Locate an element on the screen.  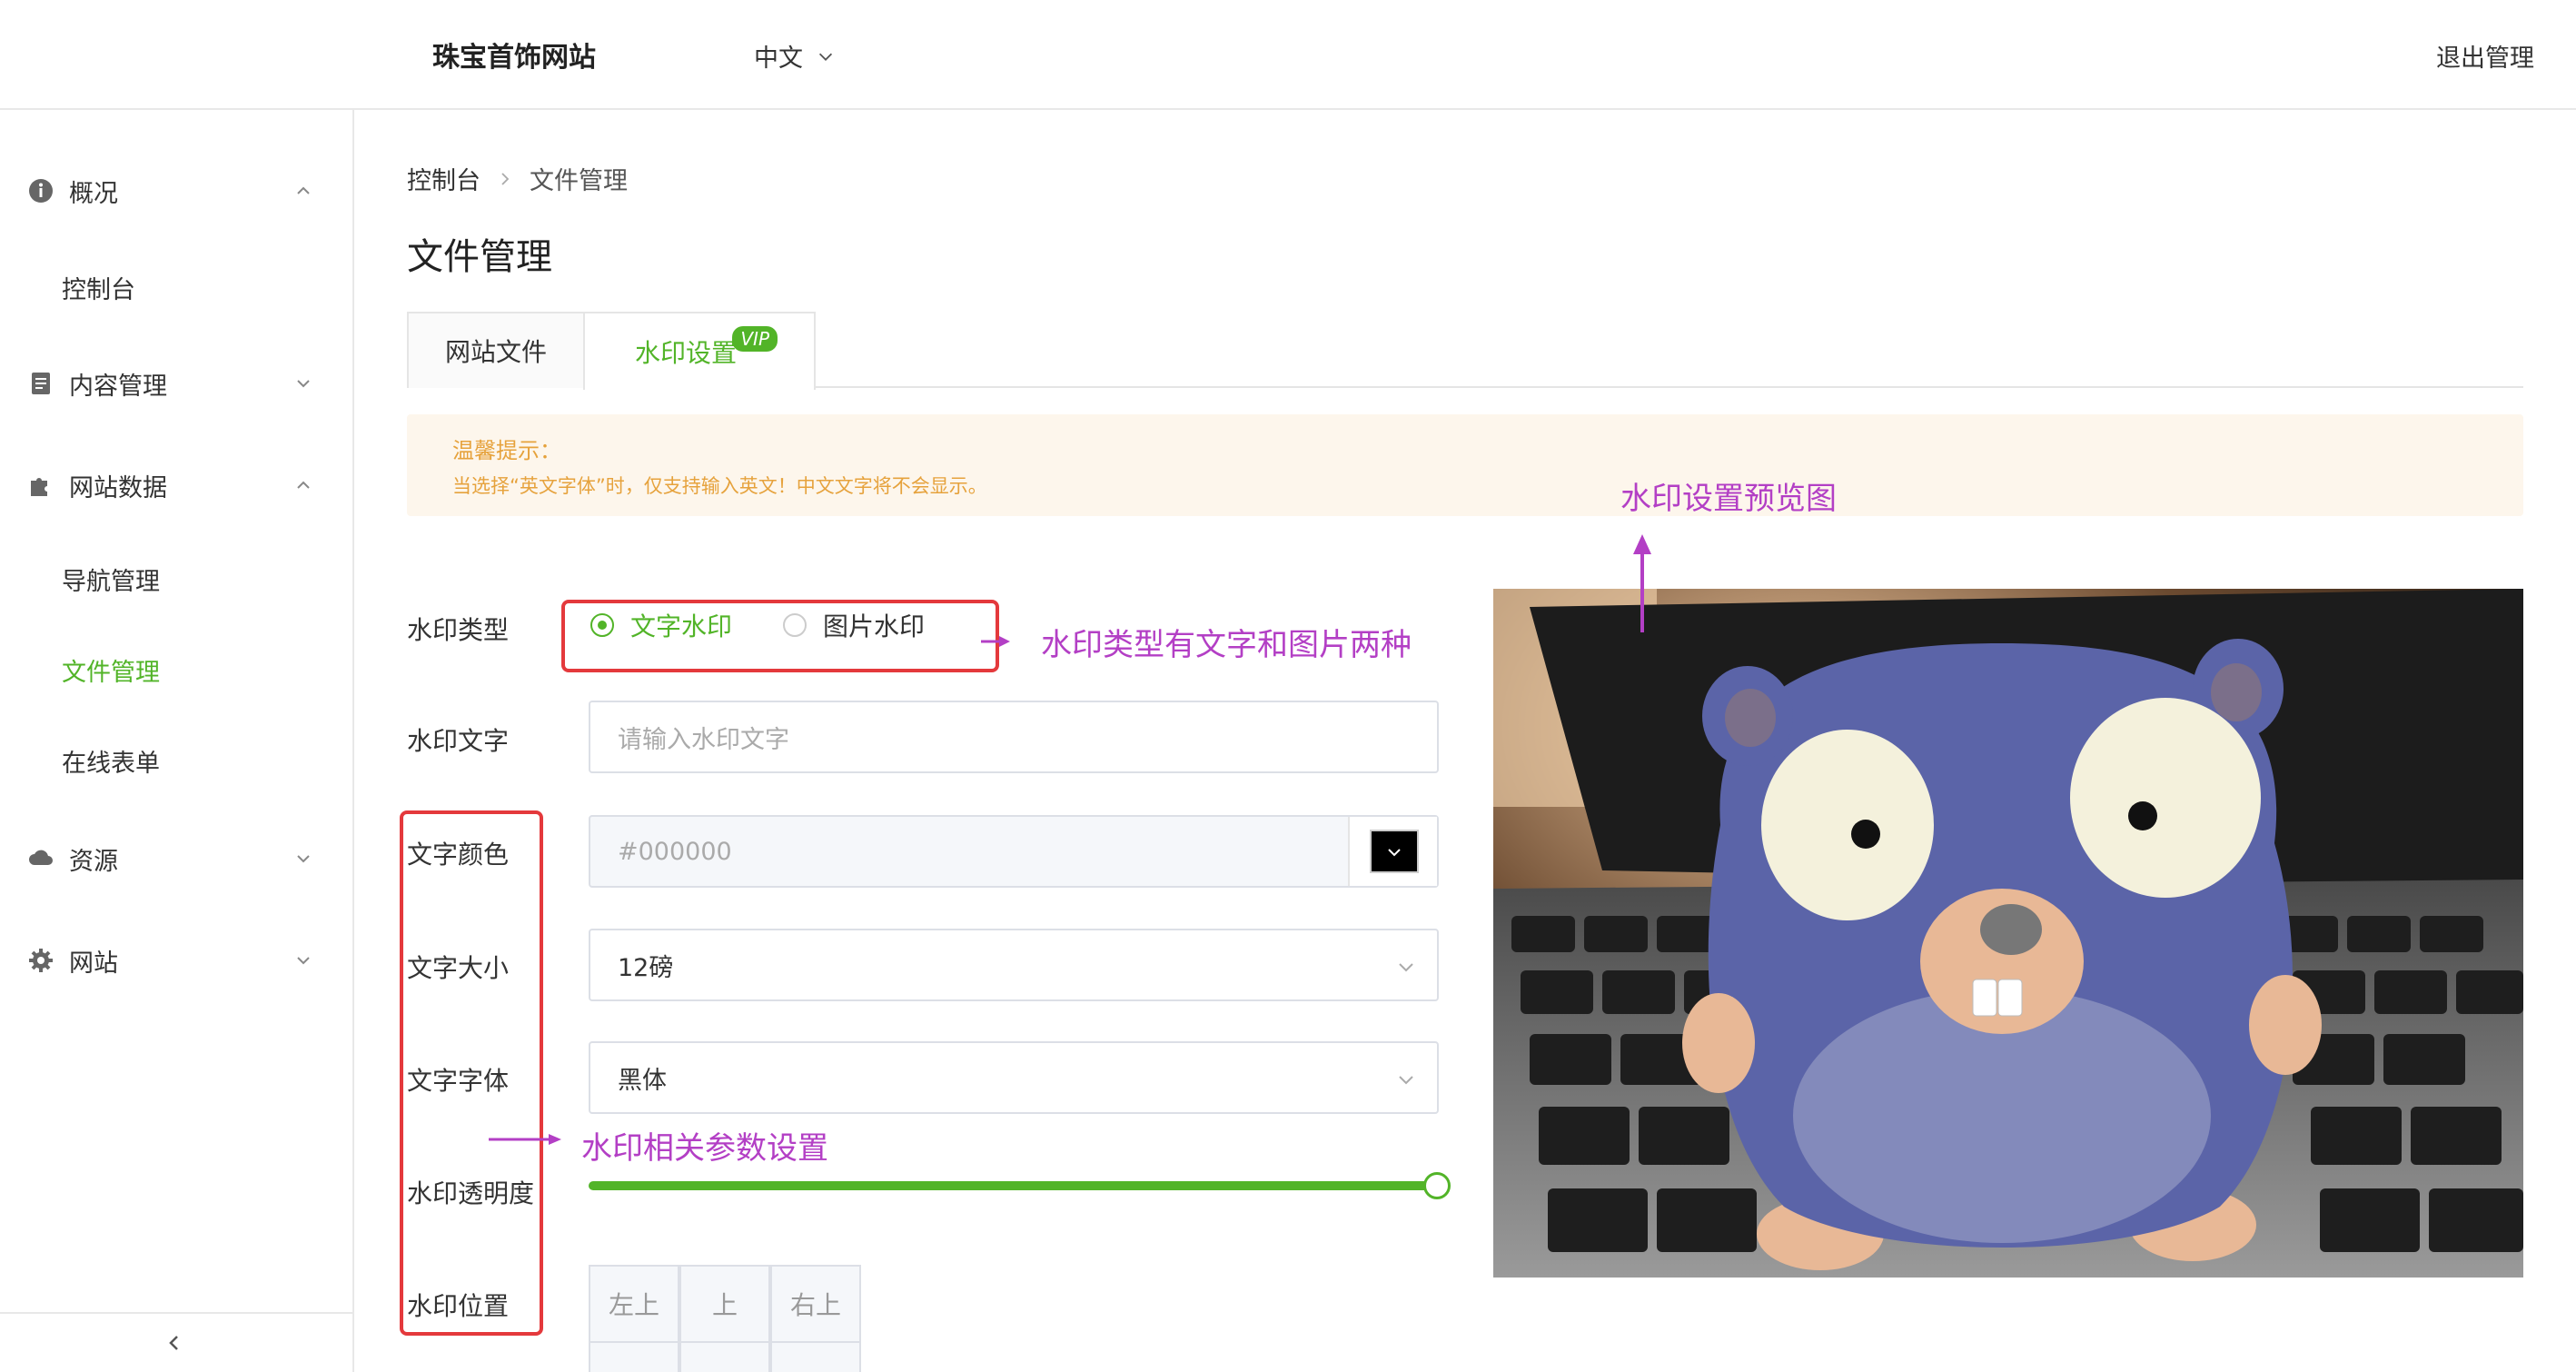
breadcrumb-item: 文件管理 is located at coordinates (579, 181).